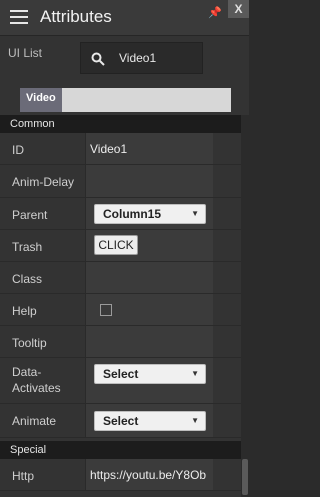  Describe the element at coordinates (24, 311) in the screenshot. I see `row-label: Help` at that location.